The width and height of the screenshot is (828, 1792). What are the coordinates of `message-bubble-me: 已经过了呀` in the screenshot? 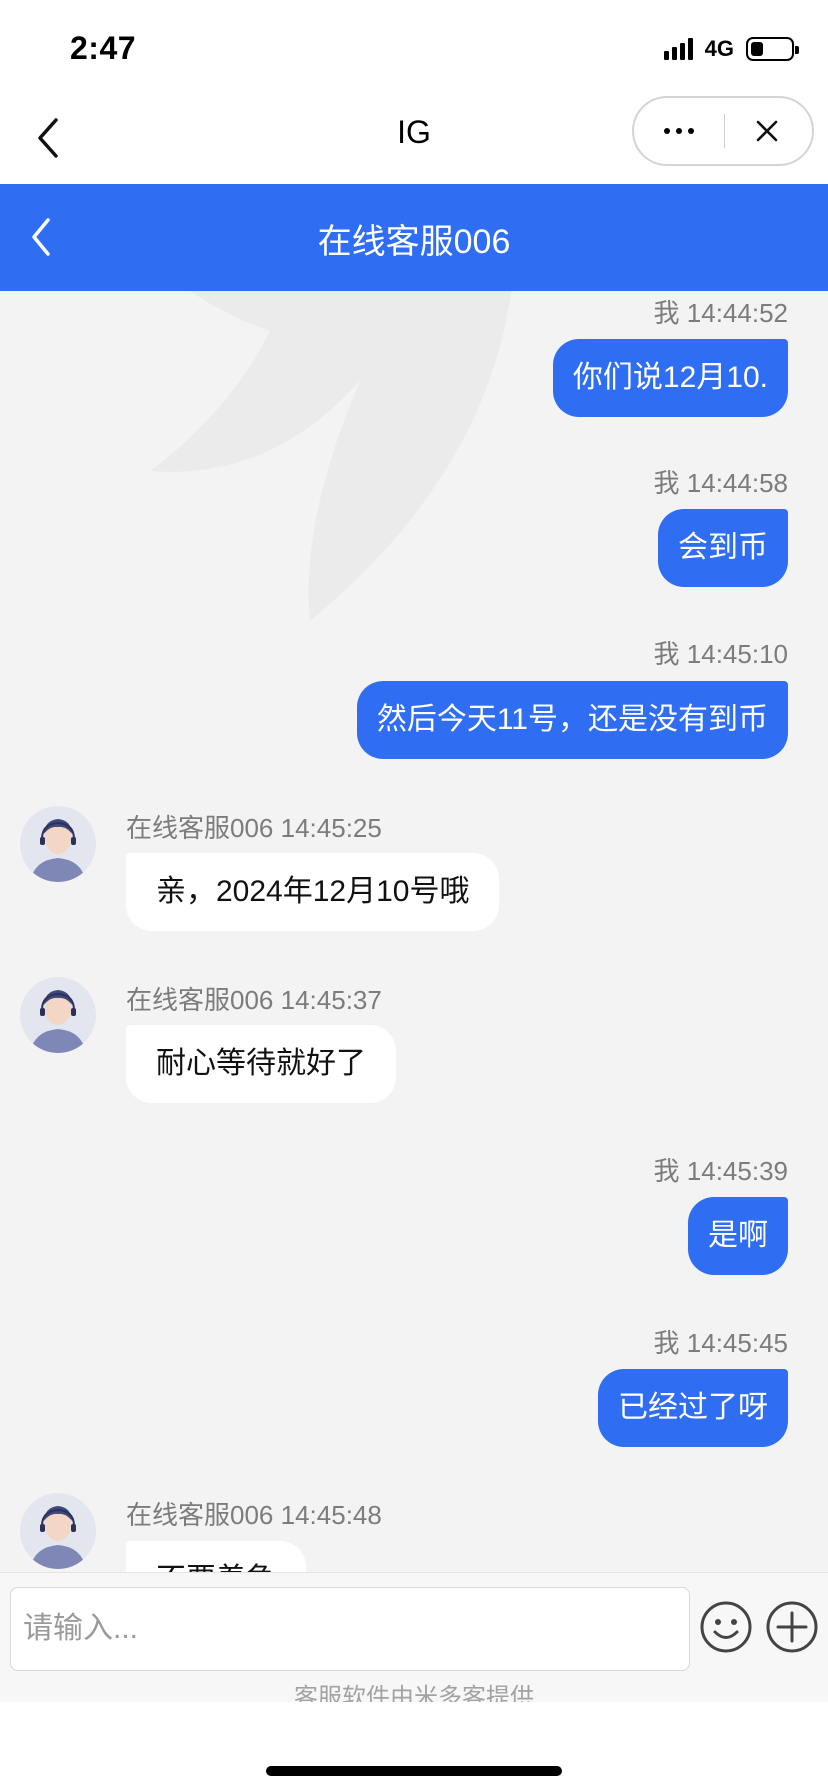 It's located at (693, 1408).